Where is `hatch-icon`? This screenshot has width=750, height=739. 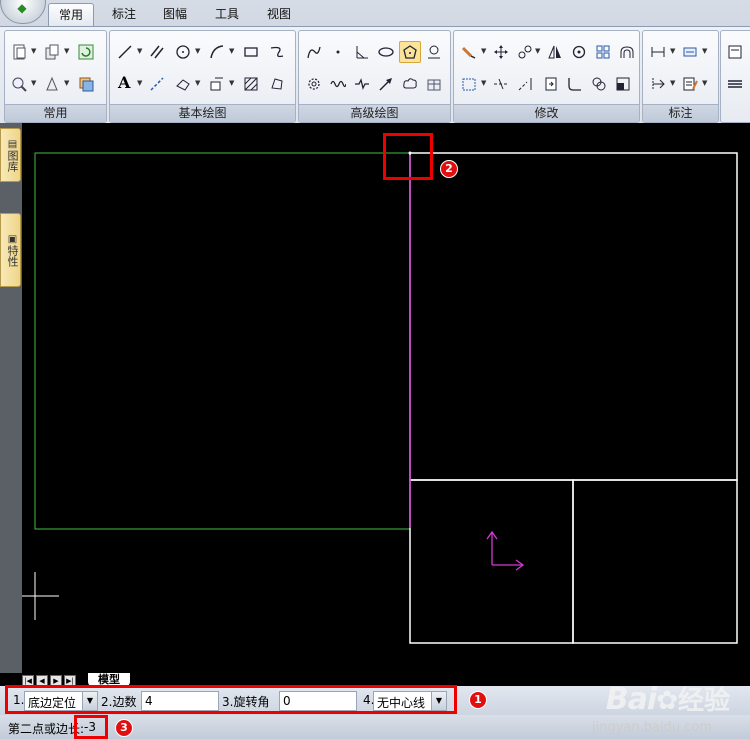
hatch-icon is located at coordinates (251, 84).